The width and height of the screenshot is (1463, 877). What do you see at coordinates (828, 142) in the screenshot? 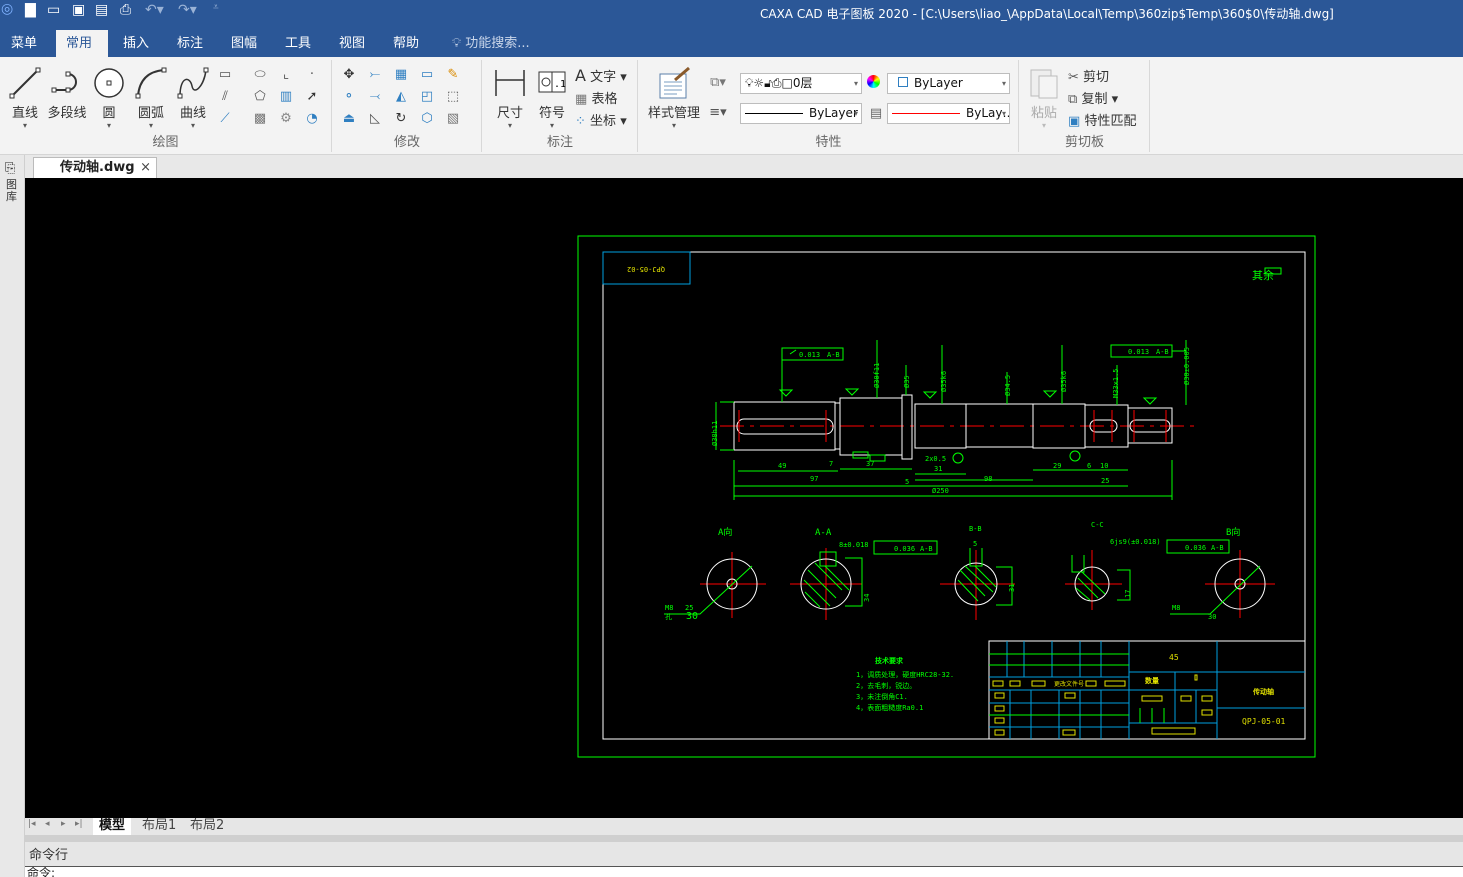
I see `group-properties-label: 特性` at bounding box center [828, 142].